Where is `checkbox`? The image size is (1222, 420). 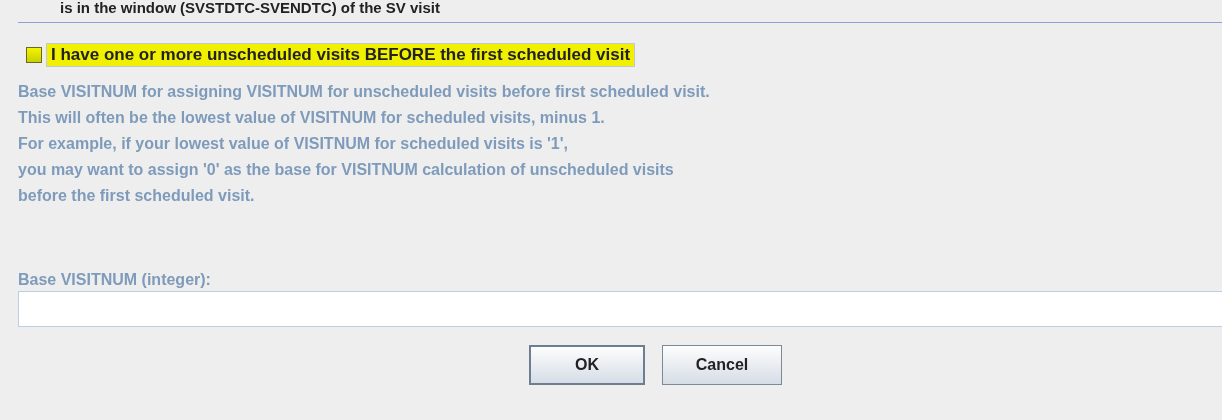
checkbox is located at coordinates (34, 55).